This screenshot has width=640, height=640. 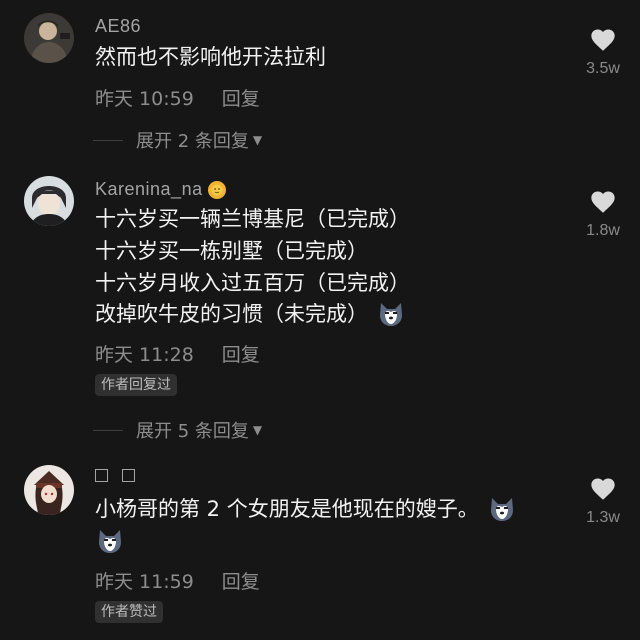 I want to click on comment-emoji-line, so click(x=110, y=541).